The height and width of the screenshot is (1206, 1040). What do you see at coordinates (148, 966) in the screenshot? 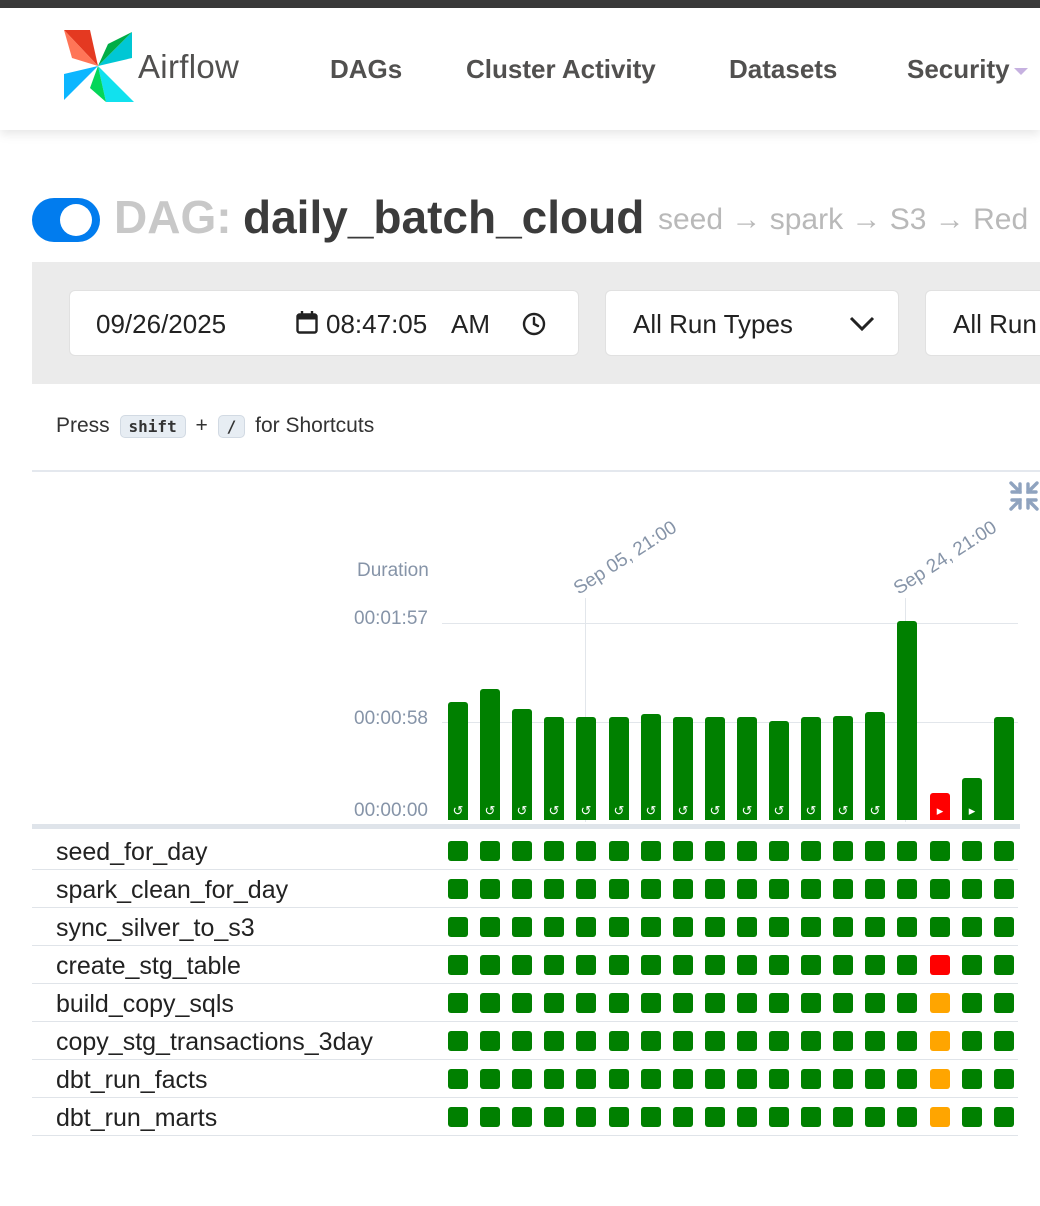
I see `task-name: create_stg_table` at bounding box center [148, 966].